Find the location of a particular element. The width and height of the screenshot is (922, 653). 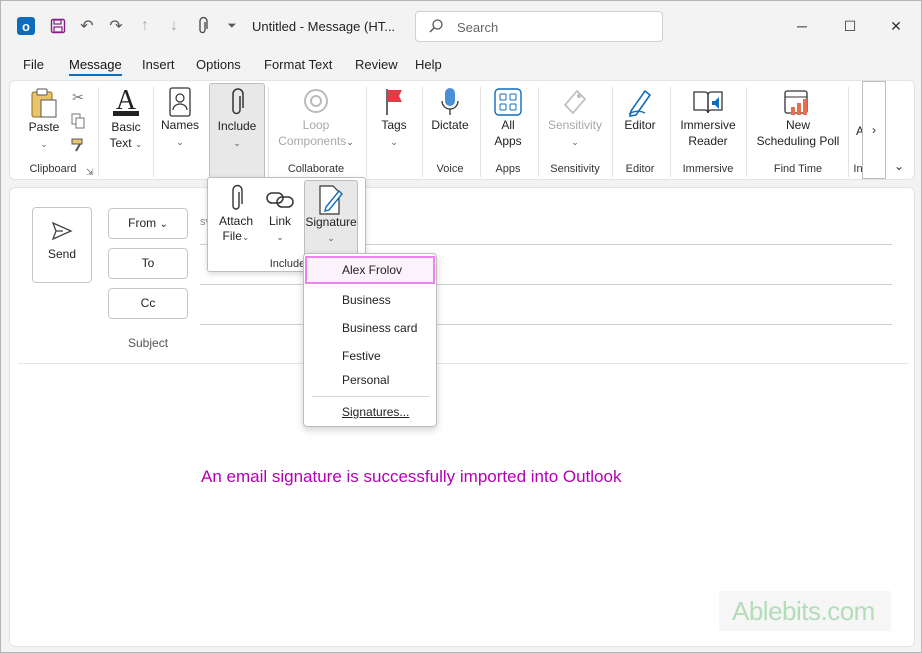

signature-item-business: Business is located at coordinates (370, 300).